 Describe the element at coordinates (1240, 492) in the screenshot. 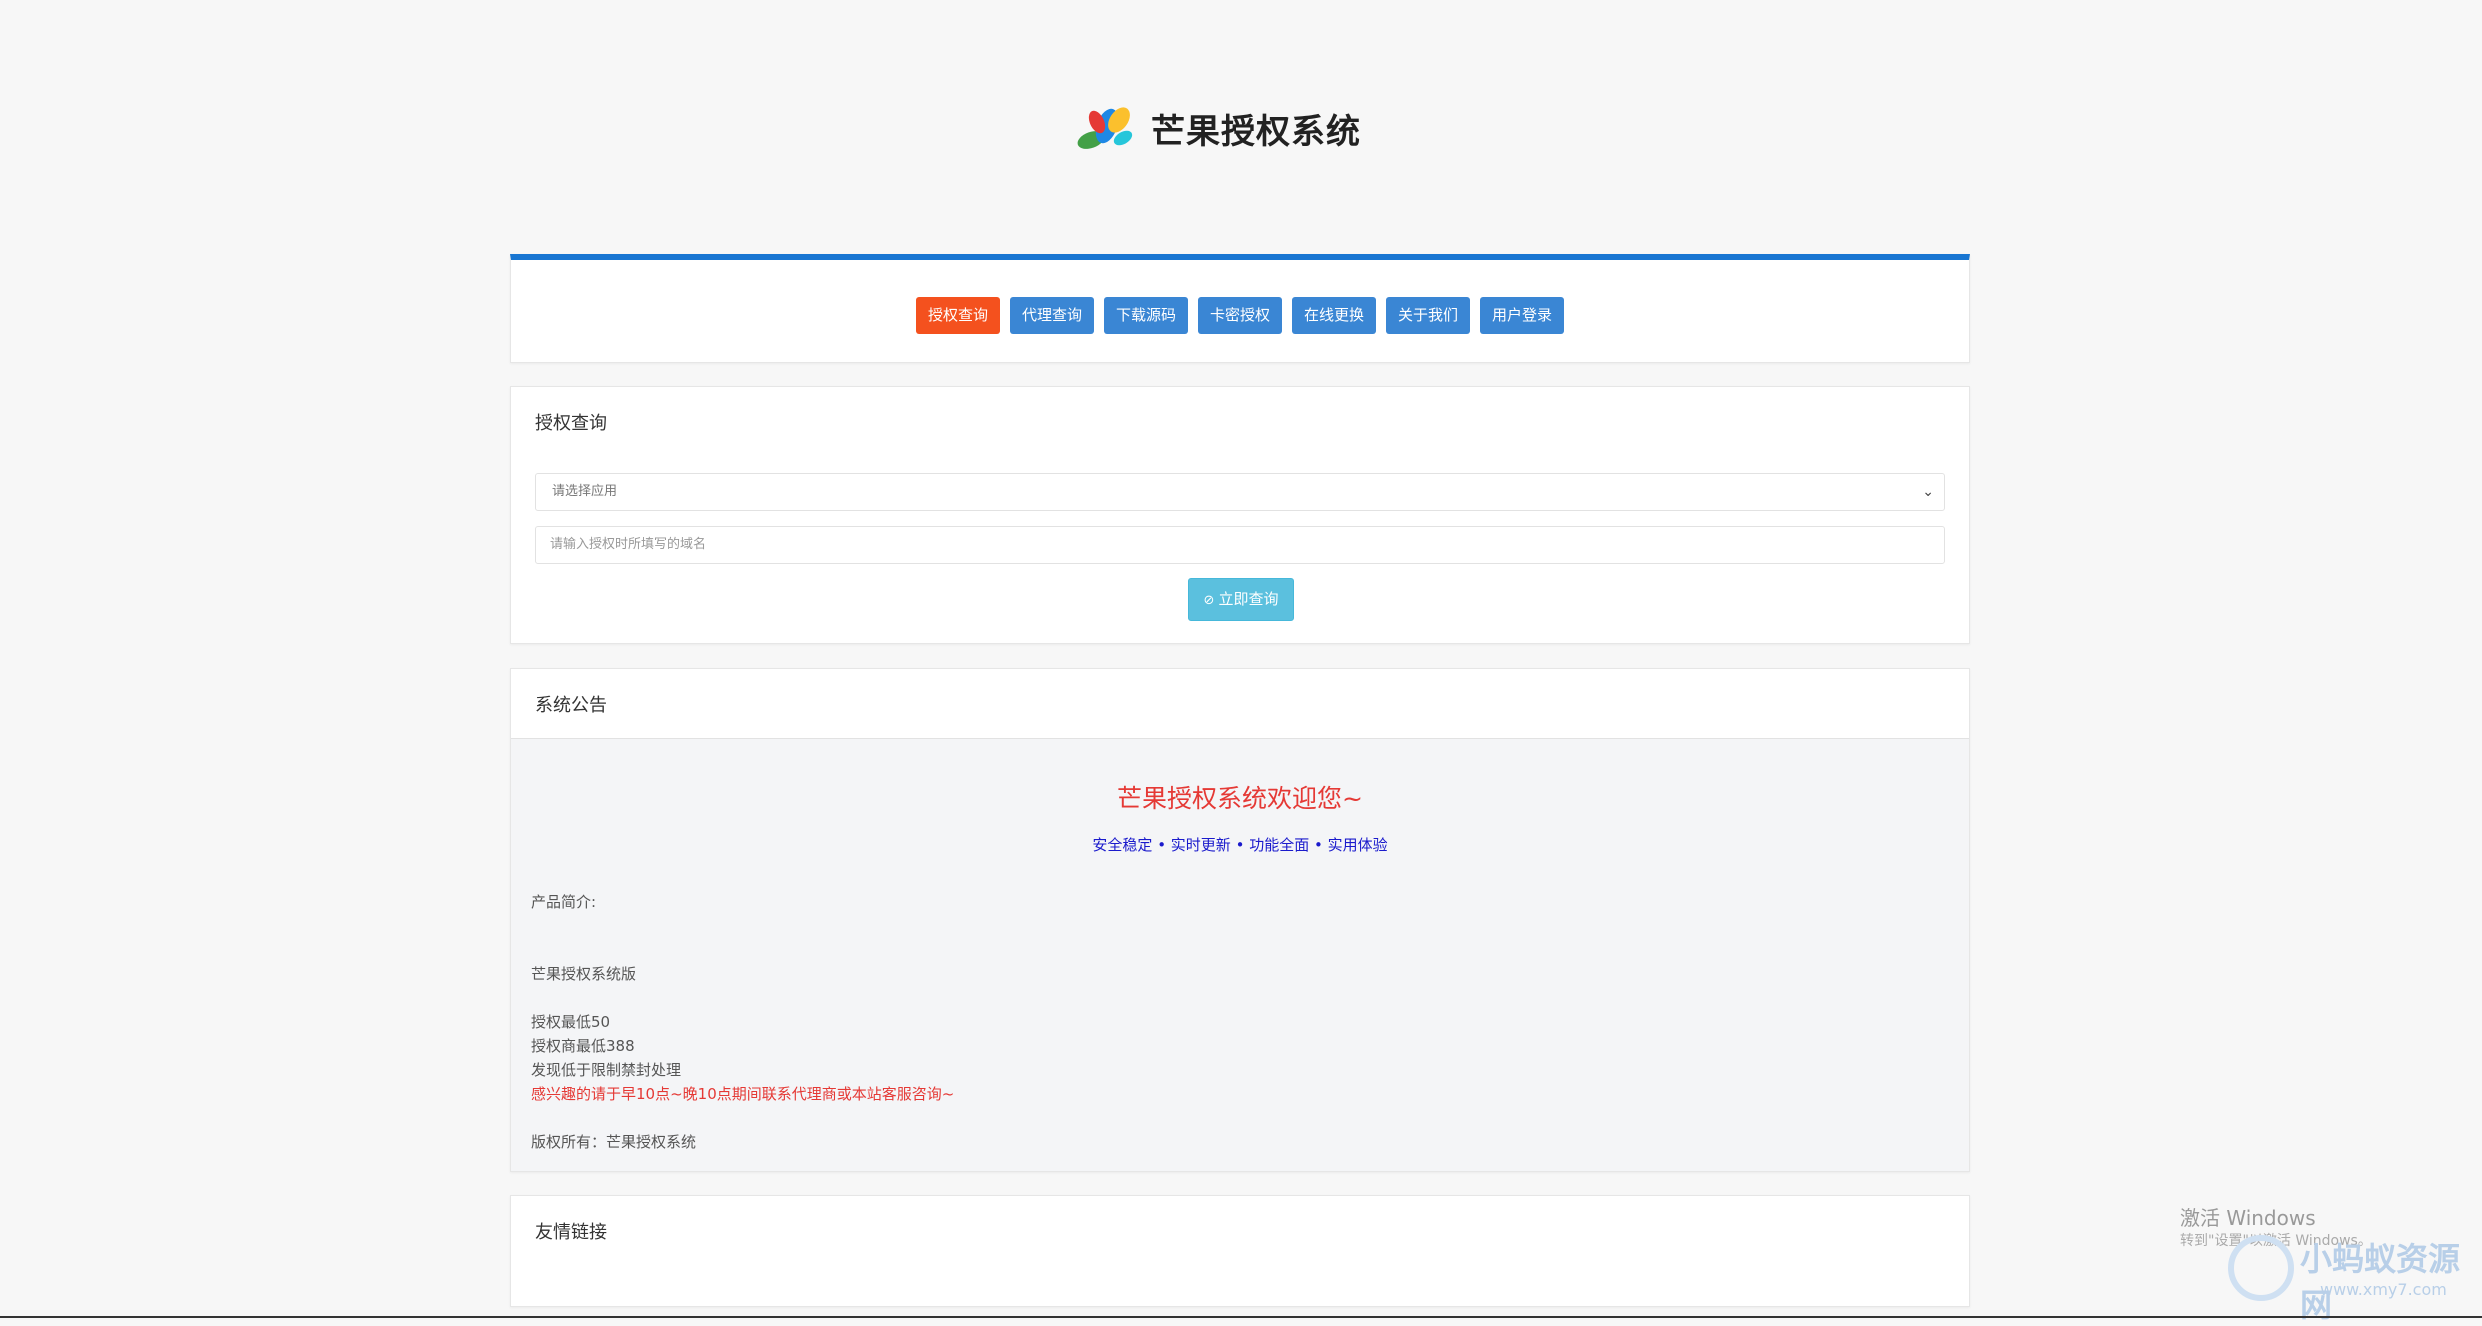

I see `app-select: 请选择应用 ⌄` at that location.